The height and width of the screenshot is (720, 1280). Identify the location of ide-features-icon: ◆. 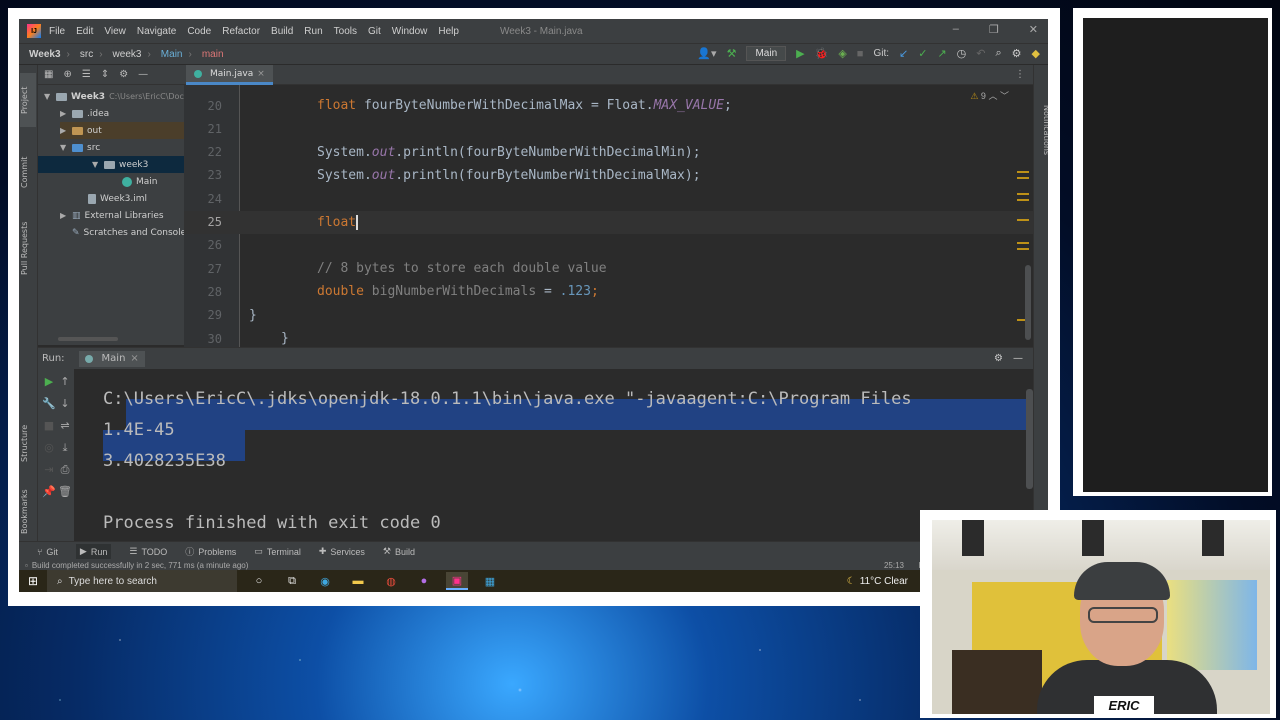
(1036, 53).